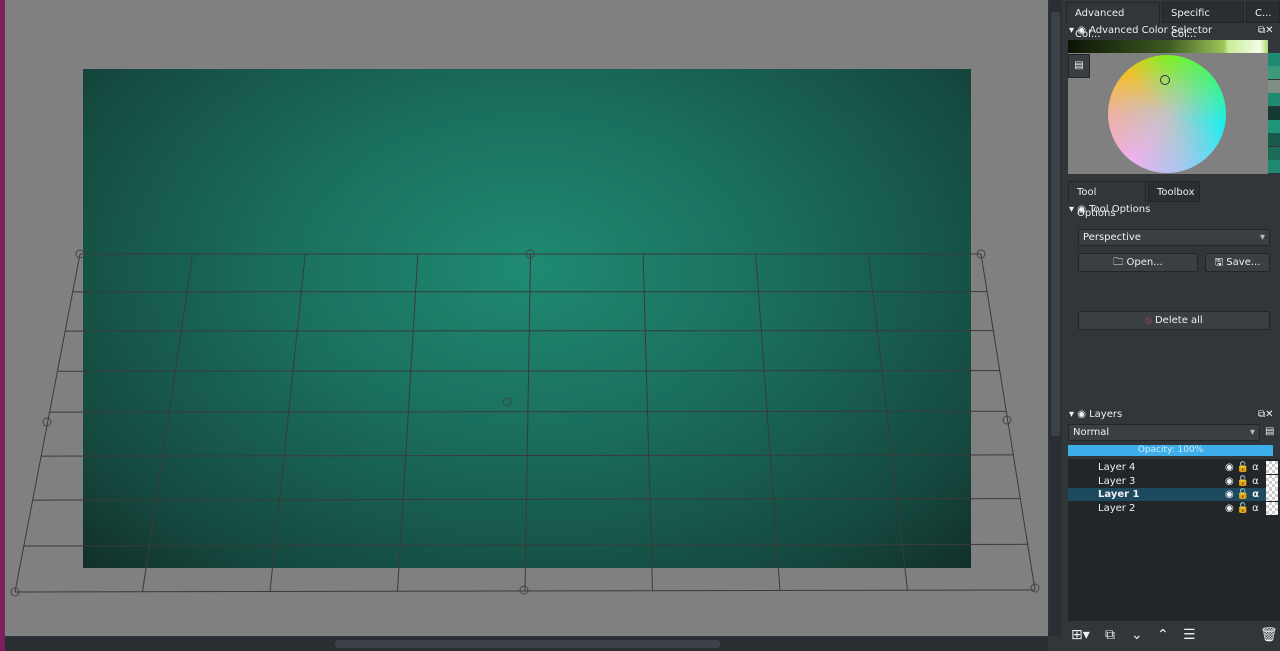 This screenshot has width=1280, height=651. Describe the element at coordinates (1178, 320) in the screenshot. I see `delete-label: Delete all` at that location.